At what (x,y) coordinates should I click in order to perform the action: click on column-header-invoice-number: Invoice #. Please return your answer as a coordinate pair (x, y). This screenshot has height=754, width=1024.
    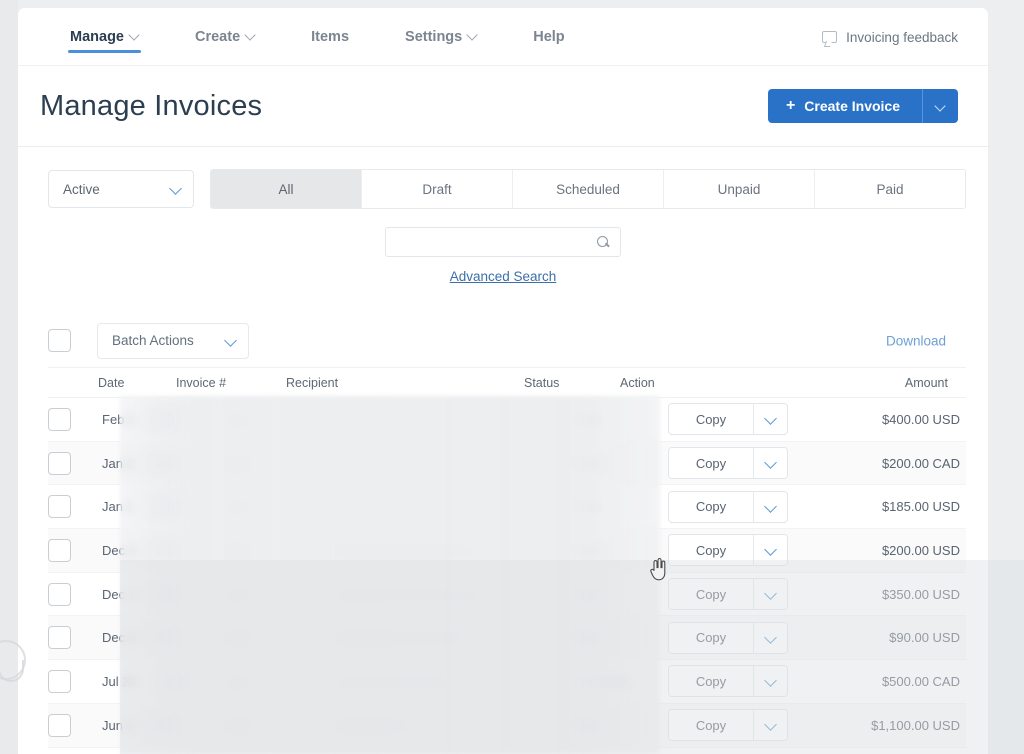
    Looking at the image, I should click on (231, 383).